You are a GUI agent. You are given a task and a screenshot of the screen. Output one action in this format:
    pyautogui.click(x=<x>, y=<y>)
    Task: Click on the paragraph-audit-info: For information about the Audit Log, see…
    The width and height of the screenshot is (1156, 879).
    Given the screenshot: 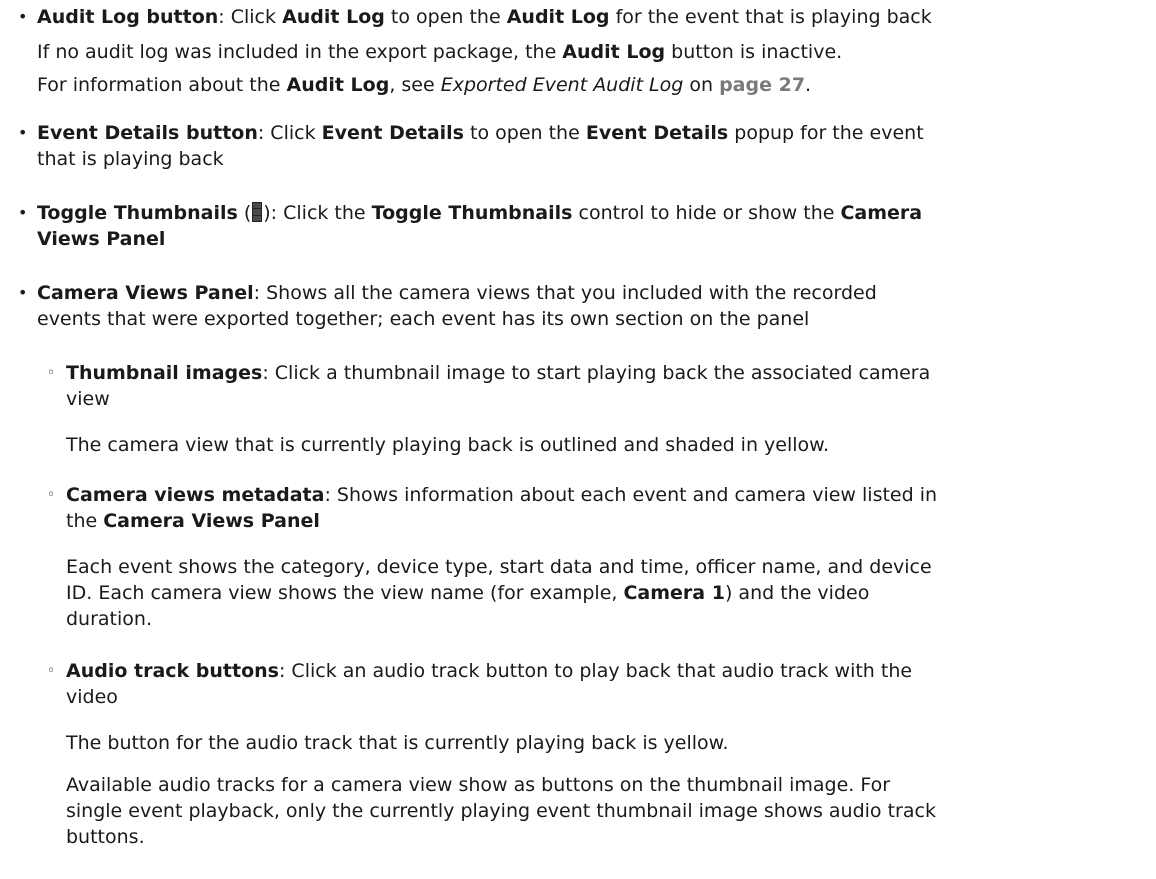 What is the action you would take?
    pyautogui.click(x=424, y=85)
    